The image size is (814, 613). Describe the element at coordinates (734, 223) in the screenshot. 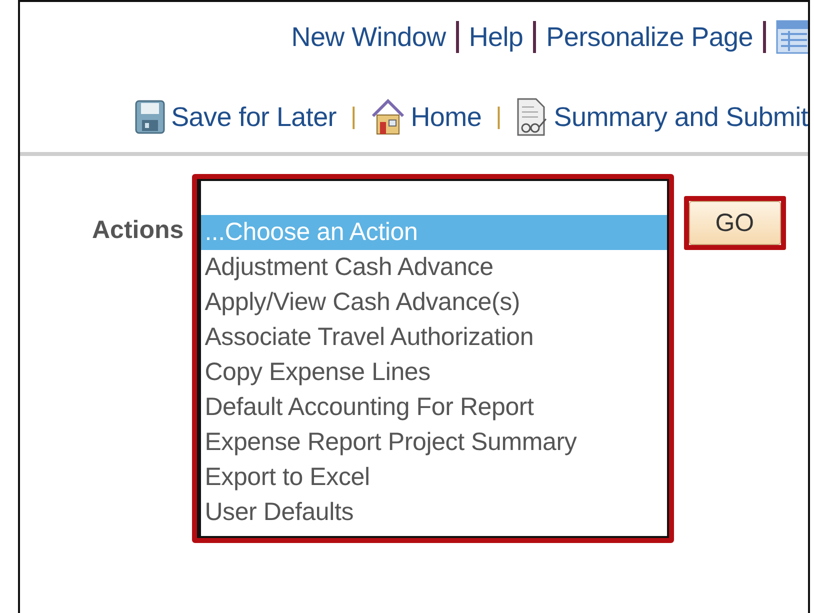

I see `go-button: GO` at that location.